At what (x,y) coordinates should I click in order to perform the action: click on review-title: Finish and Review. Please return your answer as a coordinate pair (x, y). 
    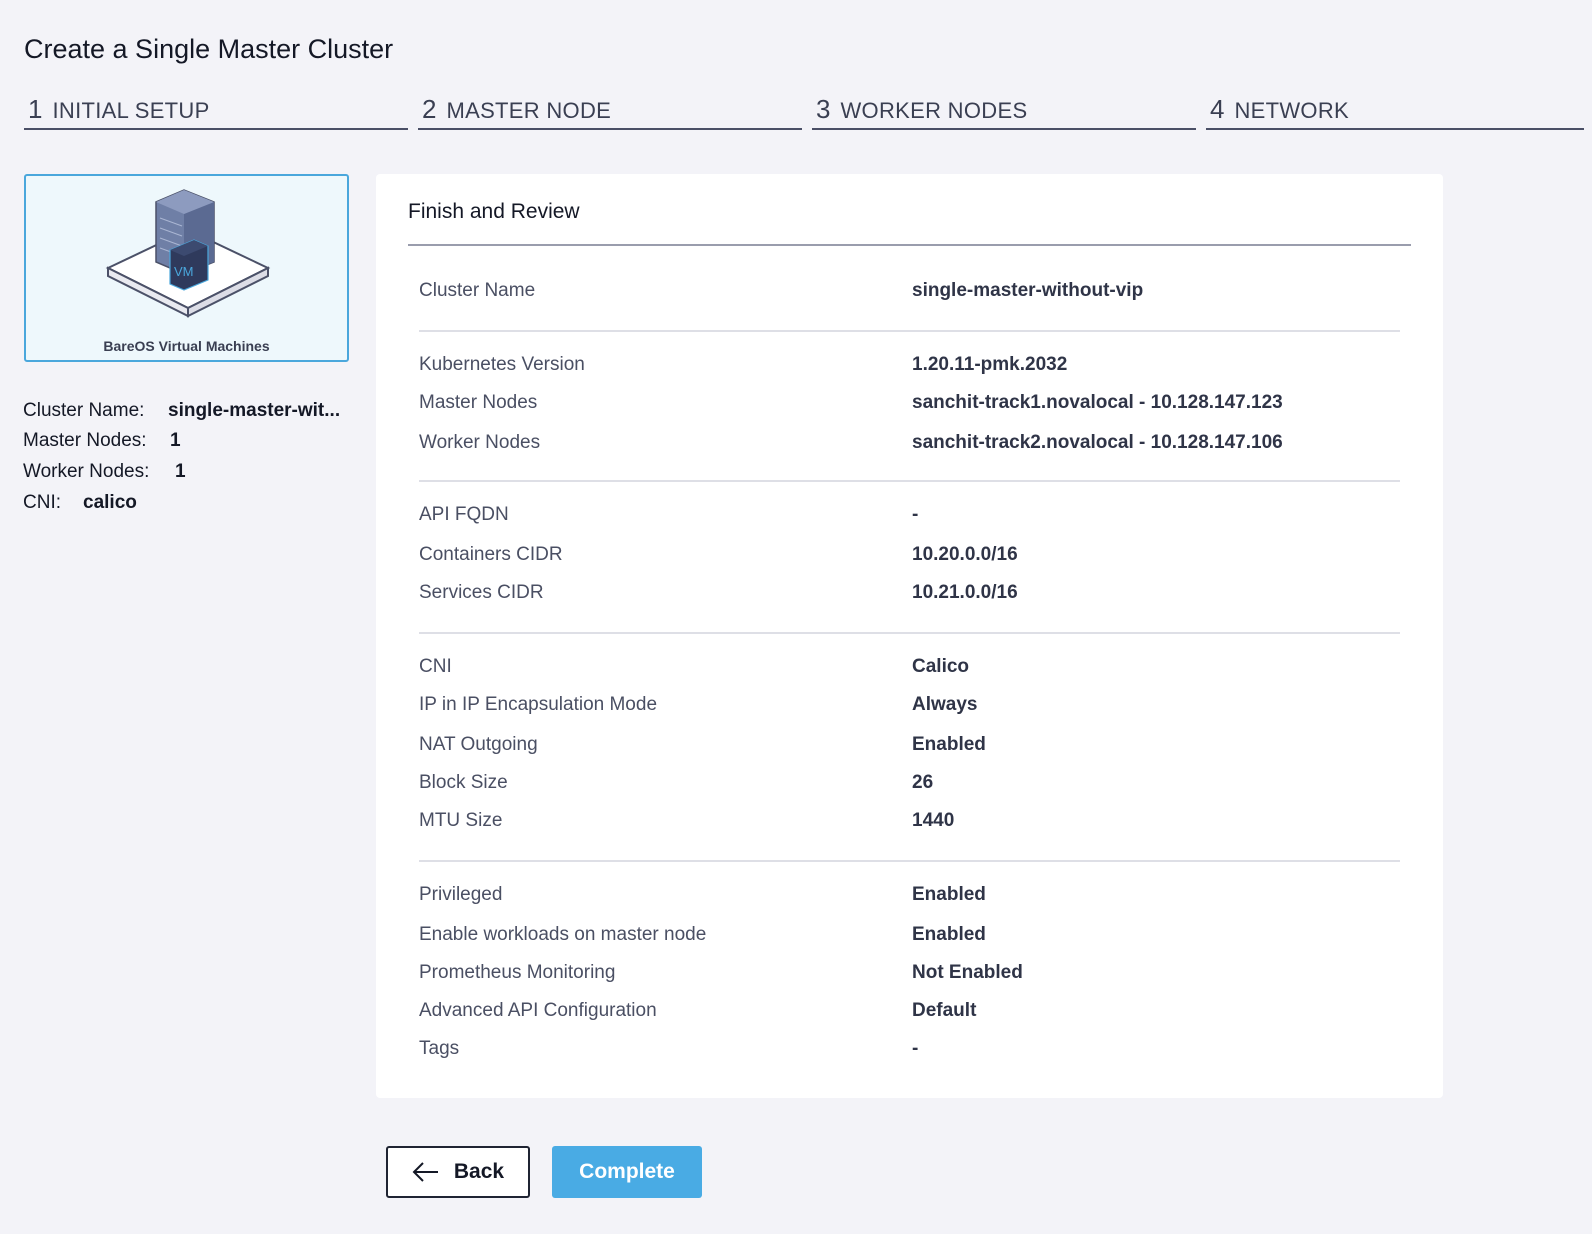
    Looking at the image, I should click on (494, 211).